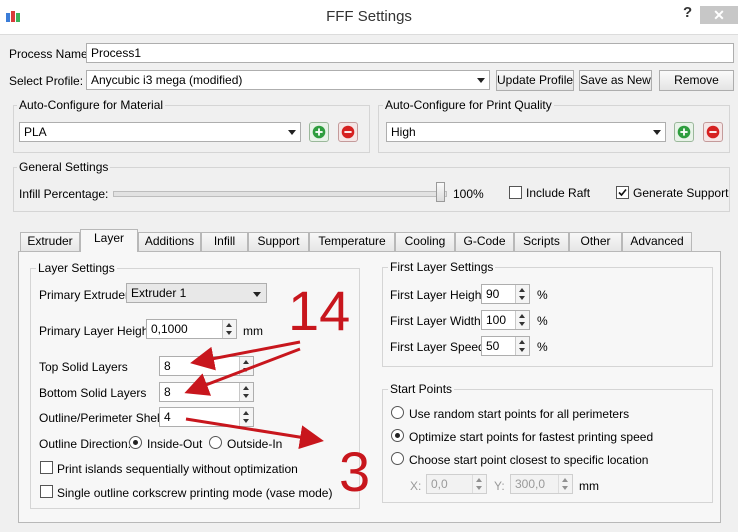  I want to click on arrow-to-bottom-solid, so click(242, 371).